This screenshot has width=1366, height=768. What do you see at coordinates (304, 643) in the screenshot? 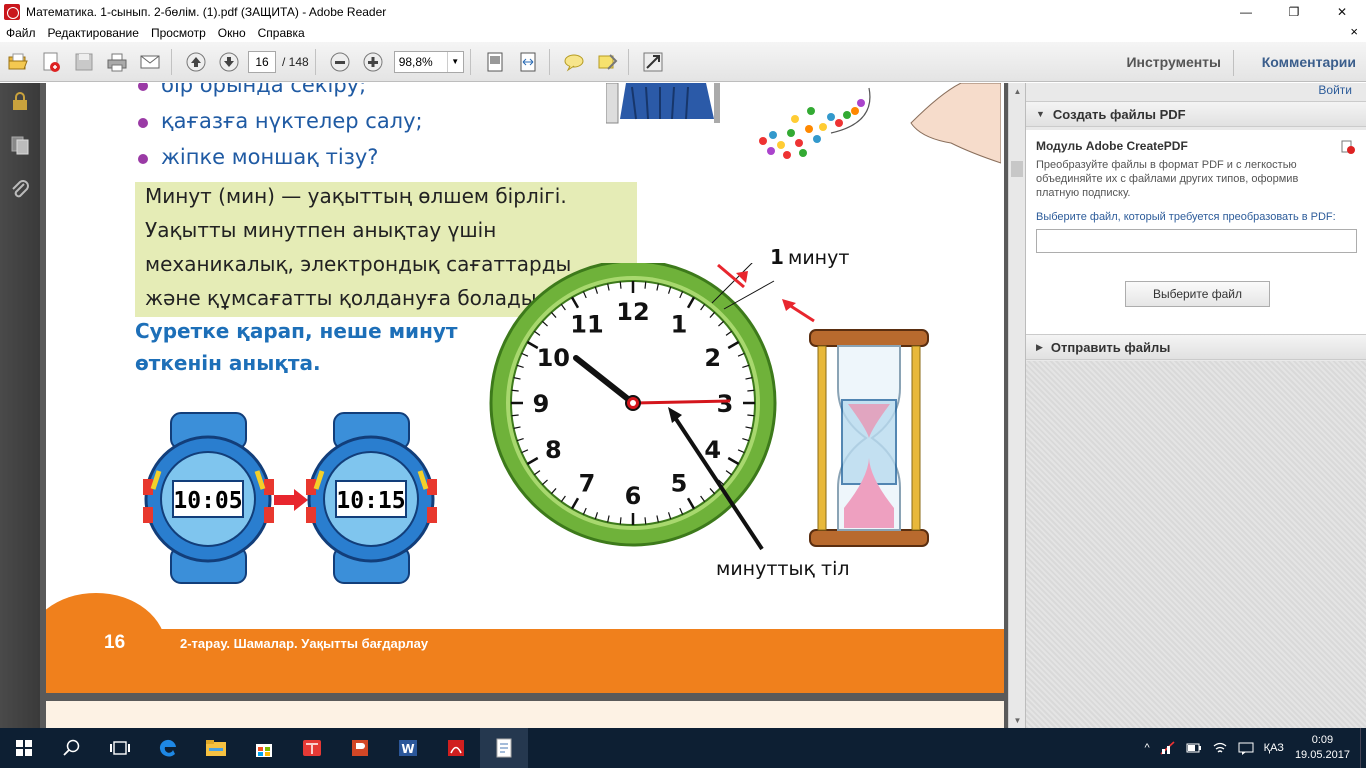
I see `chapter-title: 2-тарау. Шамалар. Уақытты бағдарлау` at bounding box center [304, 643].